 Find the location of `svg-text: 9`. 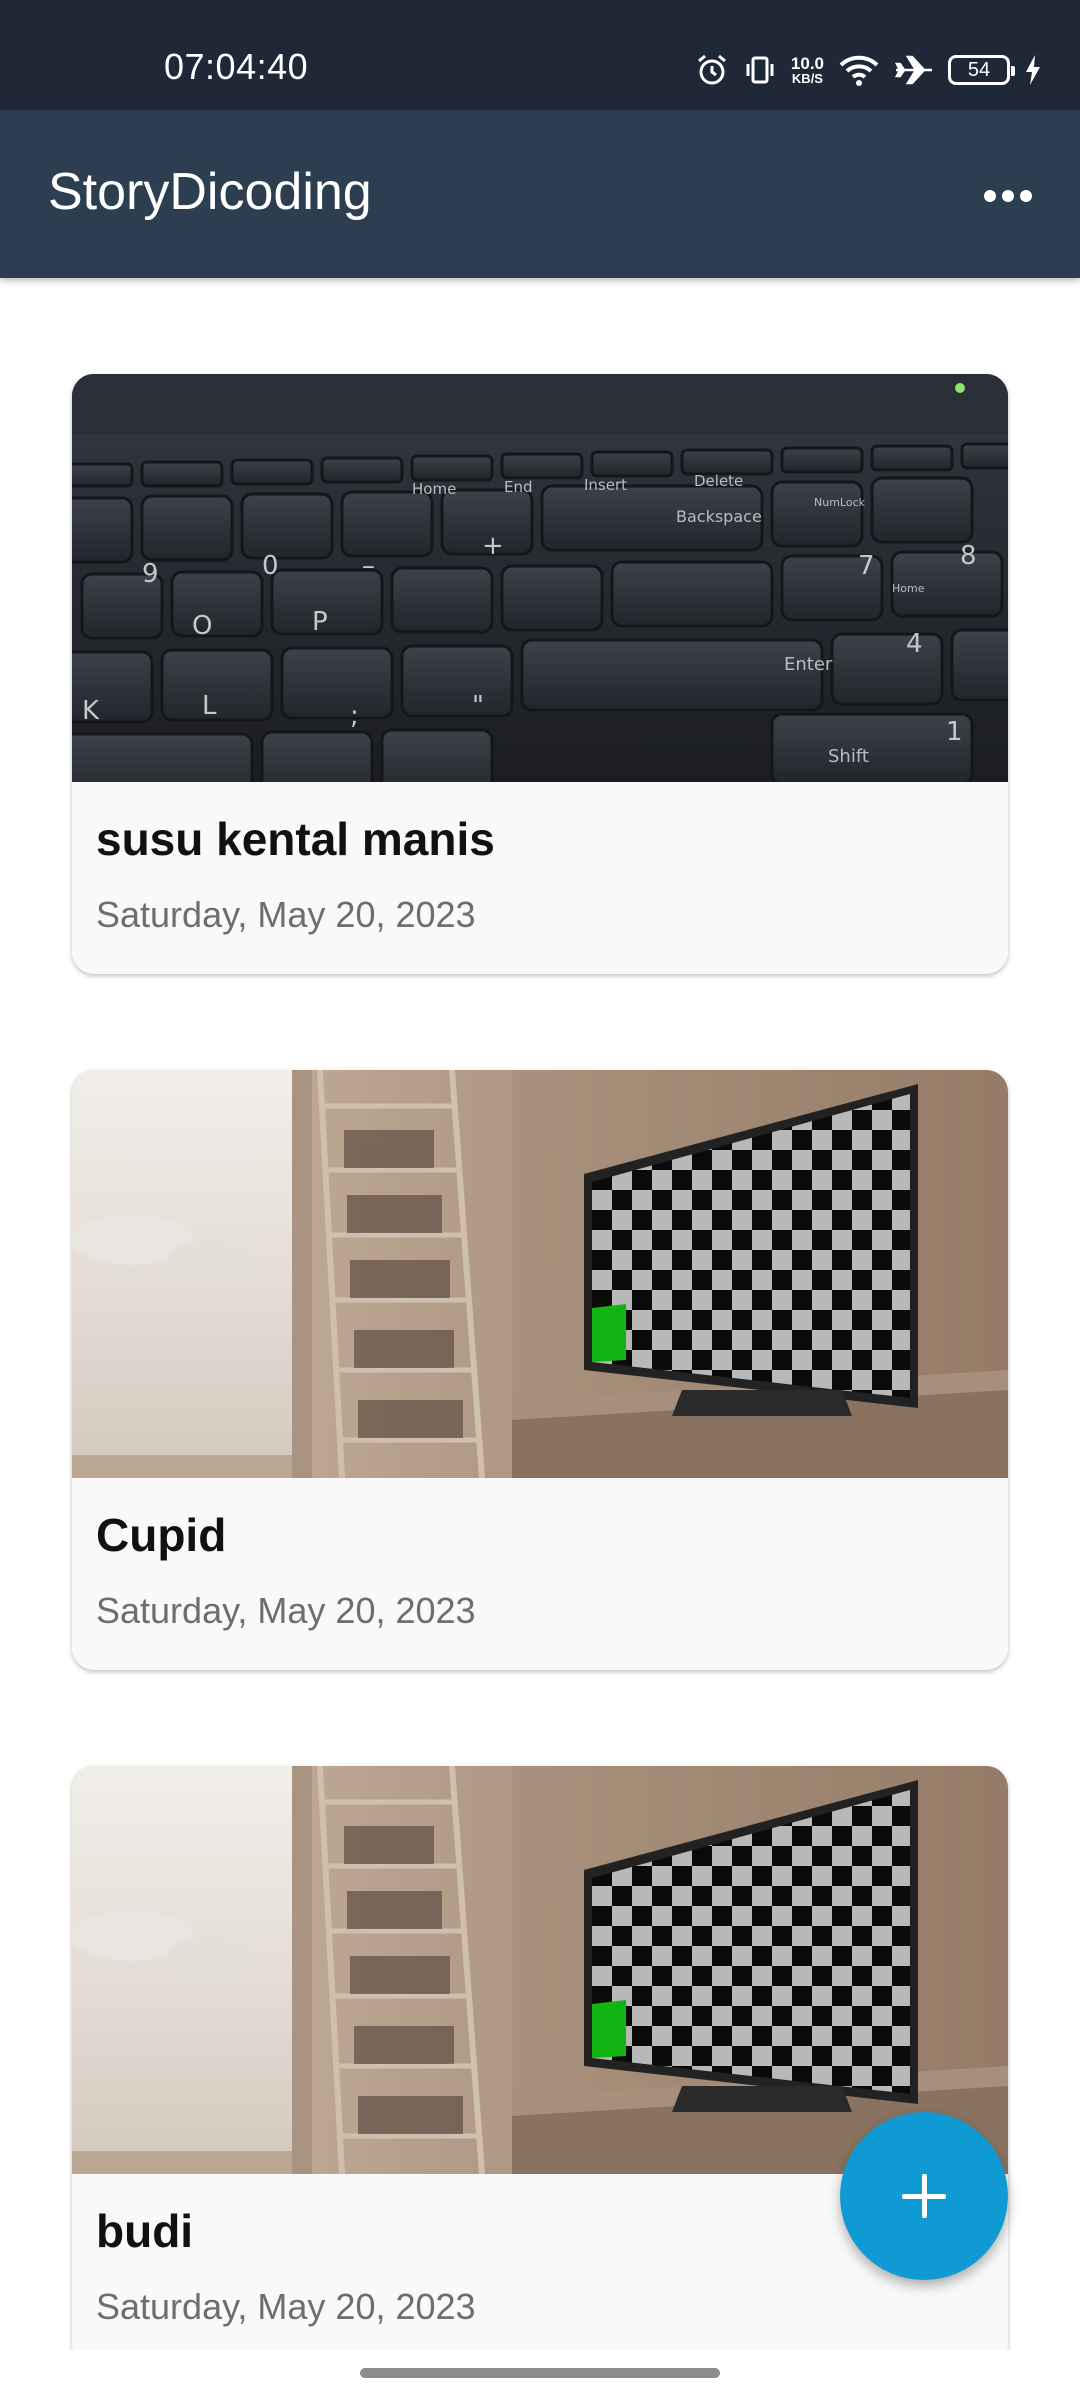

svg-text: 9 is located at coordinates (150, 574).